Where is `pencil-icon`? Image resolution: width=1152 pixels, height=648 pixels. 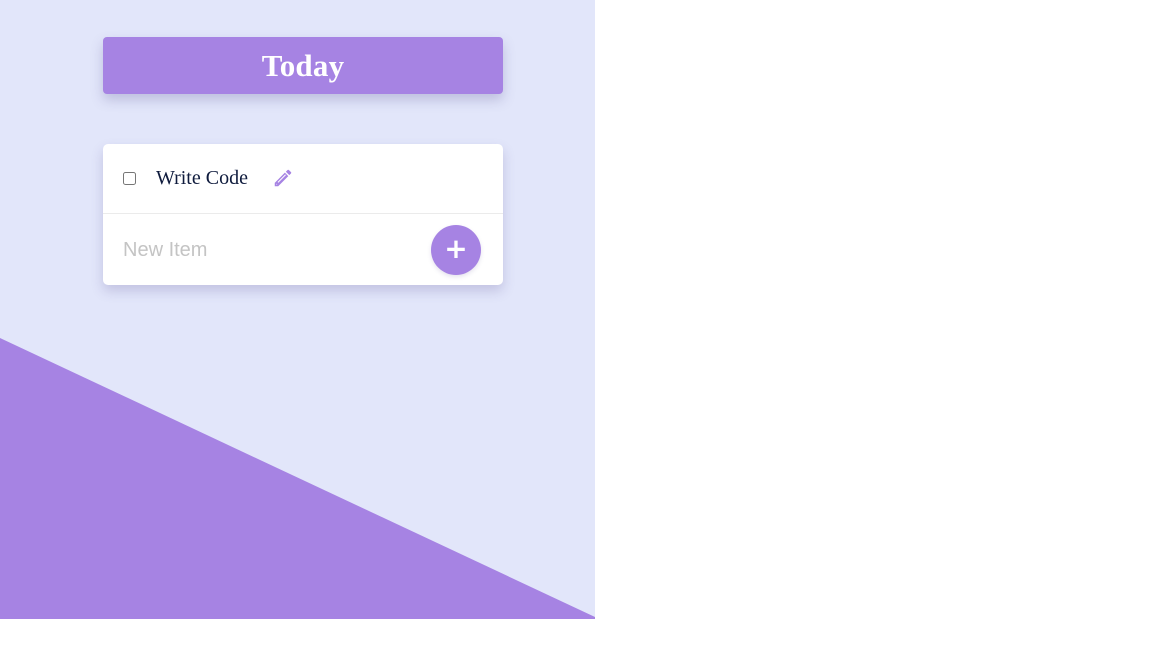
pencil-icon is located at coordinates (283, 178).